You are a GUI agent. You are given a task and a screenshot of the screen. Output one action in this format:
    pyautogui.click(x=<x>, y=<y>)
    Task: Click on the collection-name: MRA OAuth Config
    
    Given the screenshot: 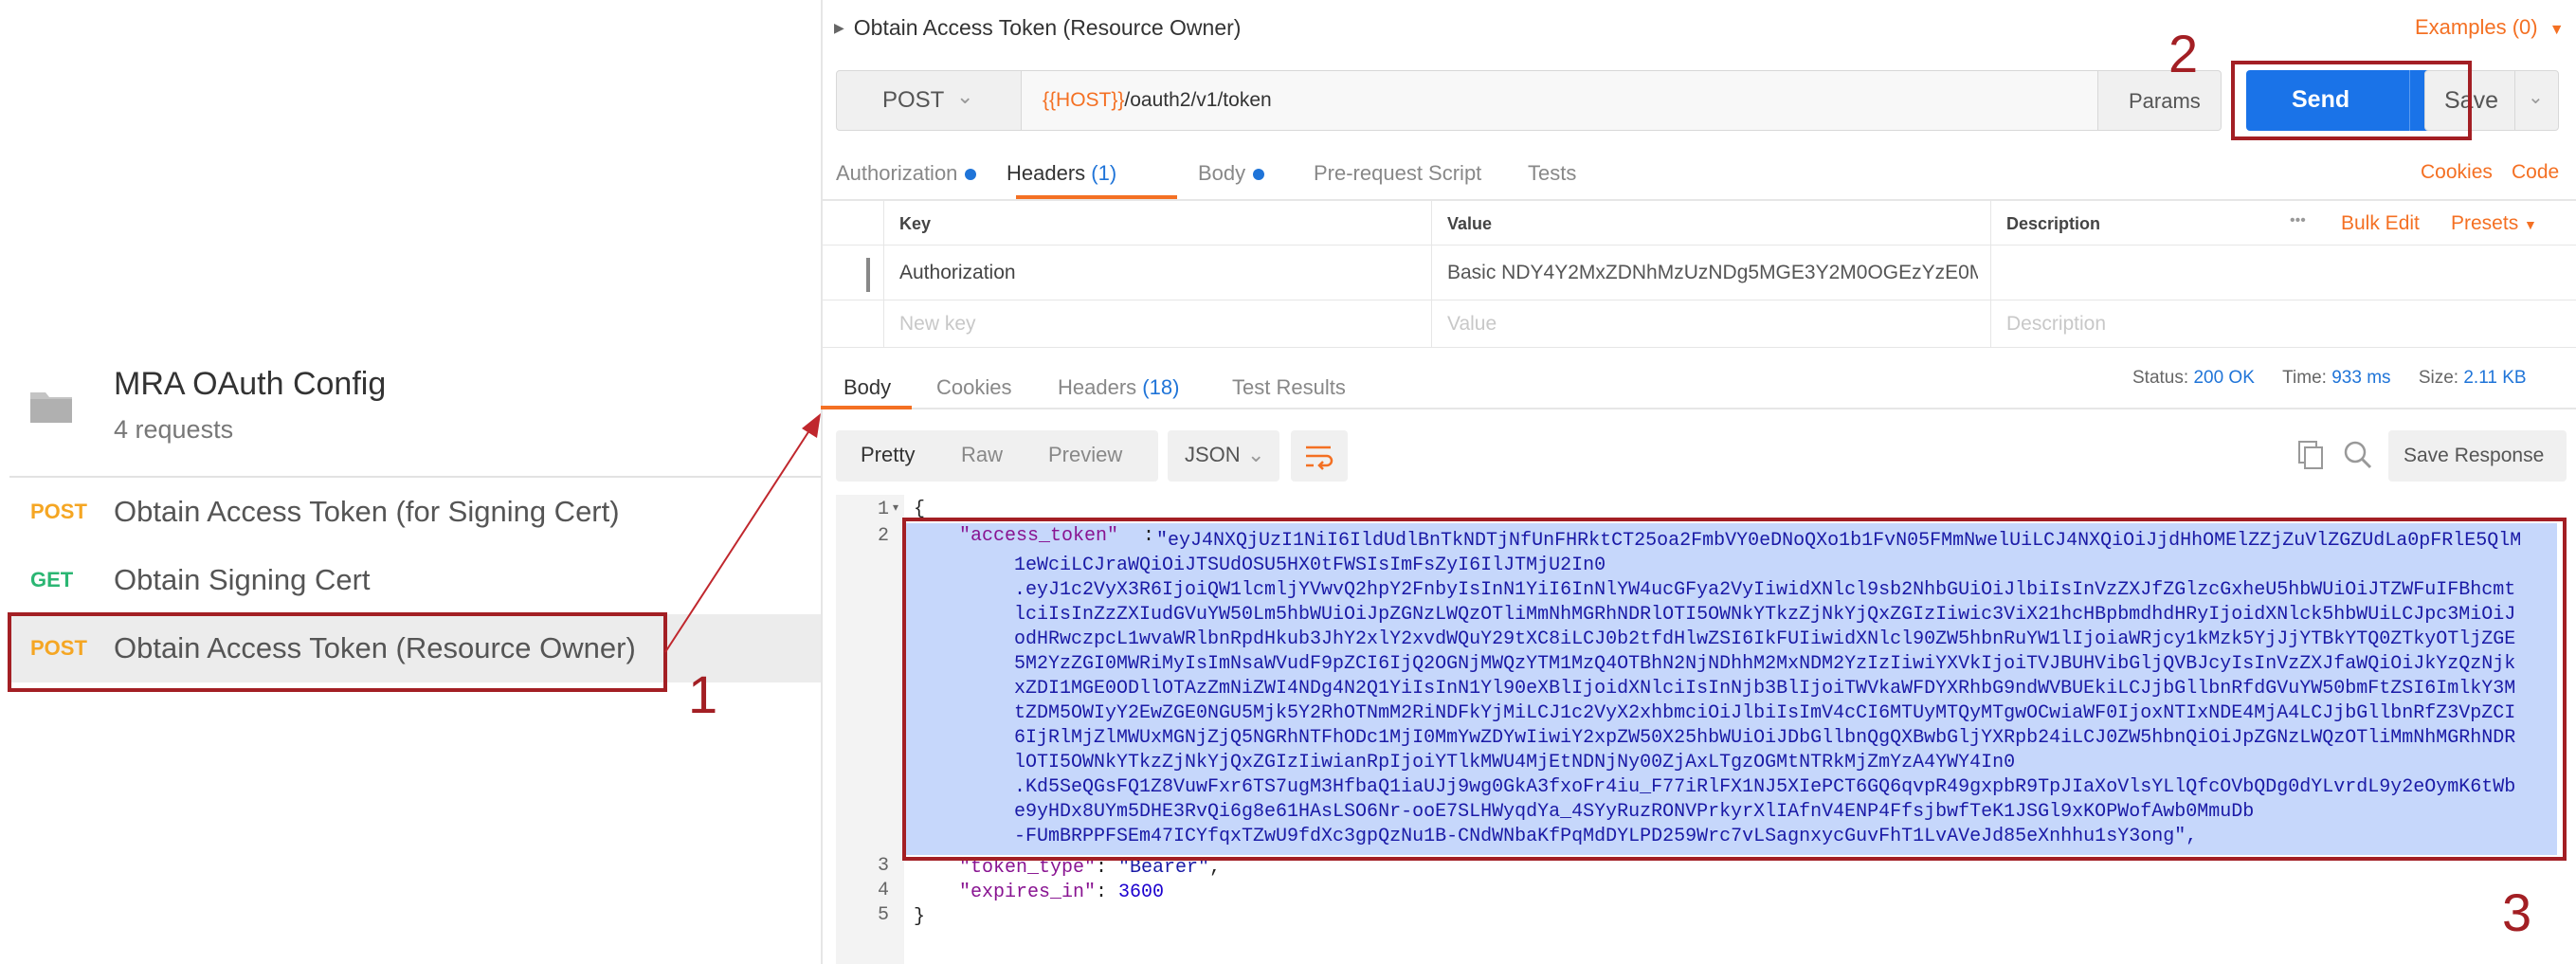 What is the action you would take?
    pyautogui.click(x=250, y=384)
    